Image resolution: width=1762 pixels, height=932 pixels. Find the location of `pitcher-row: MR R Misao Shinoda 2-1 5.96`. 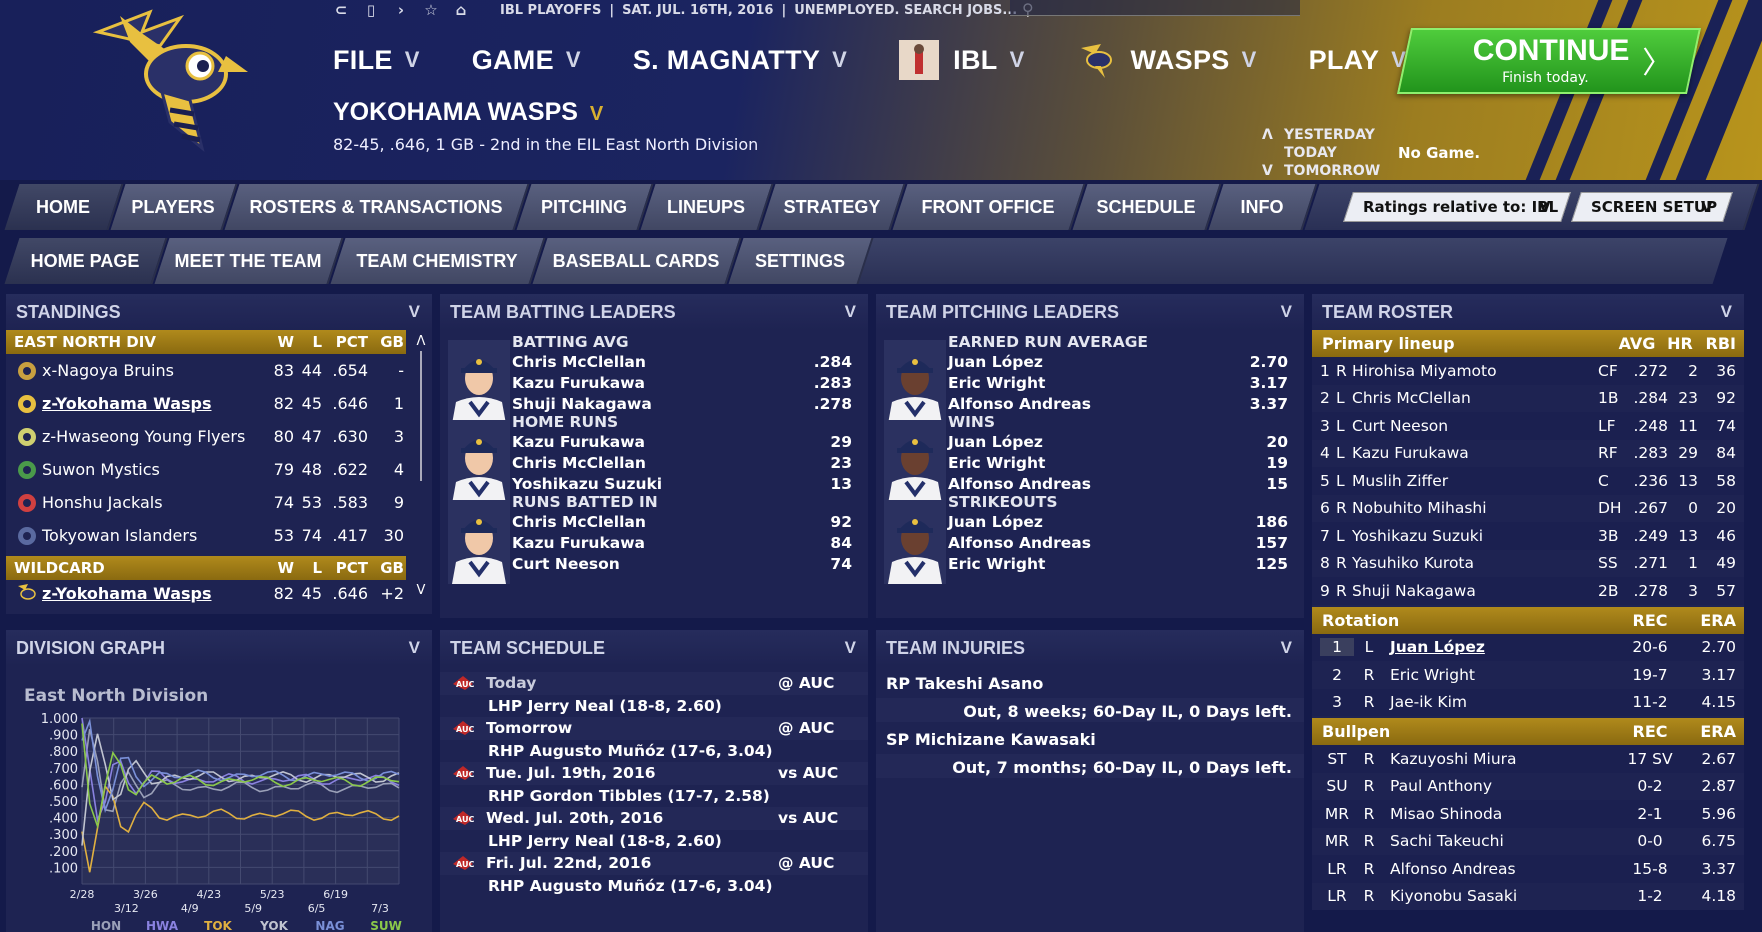

pitcher-row: MR R Misao Shinoda 2-1 5.96 is located at coordinates (1528, 814).